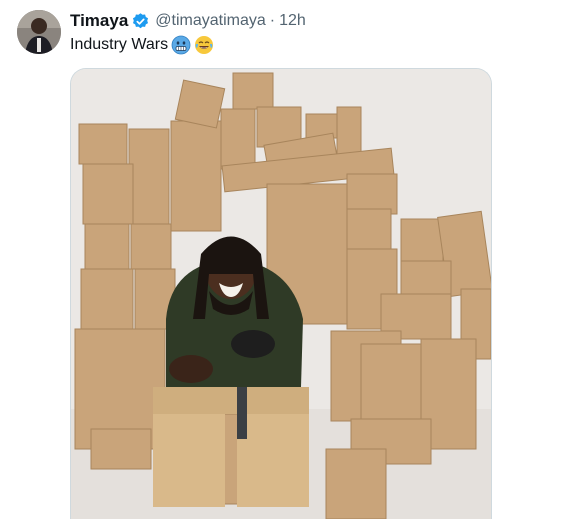 This screenshot has height=519, width=573. I want to click on tweet-text: Industry Wars, so click(142, 45).